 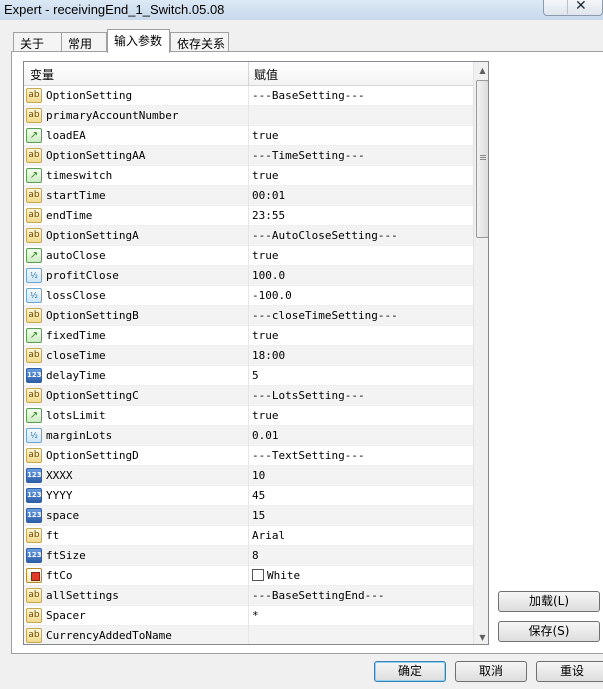 What do you see at coordinates (482, 159) in the screenshot?
I see `scroll-thumb` at bounding box center [482, 159].